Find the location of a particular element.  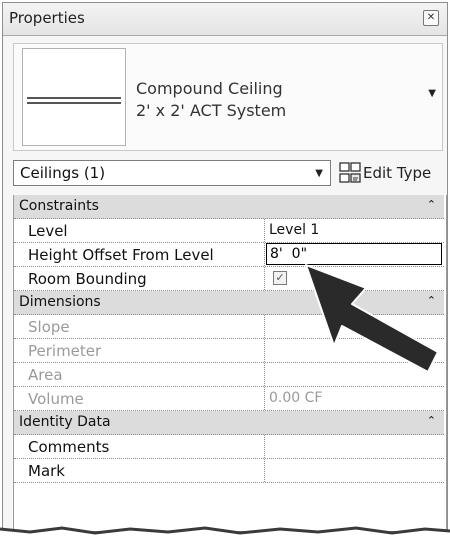

group-label: Identity Data is located at coordinates (65, 422).